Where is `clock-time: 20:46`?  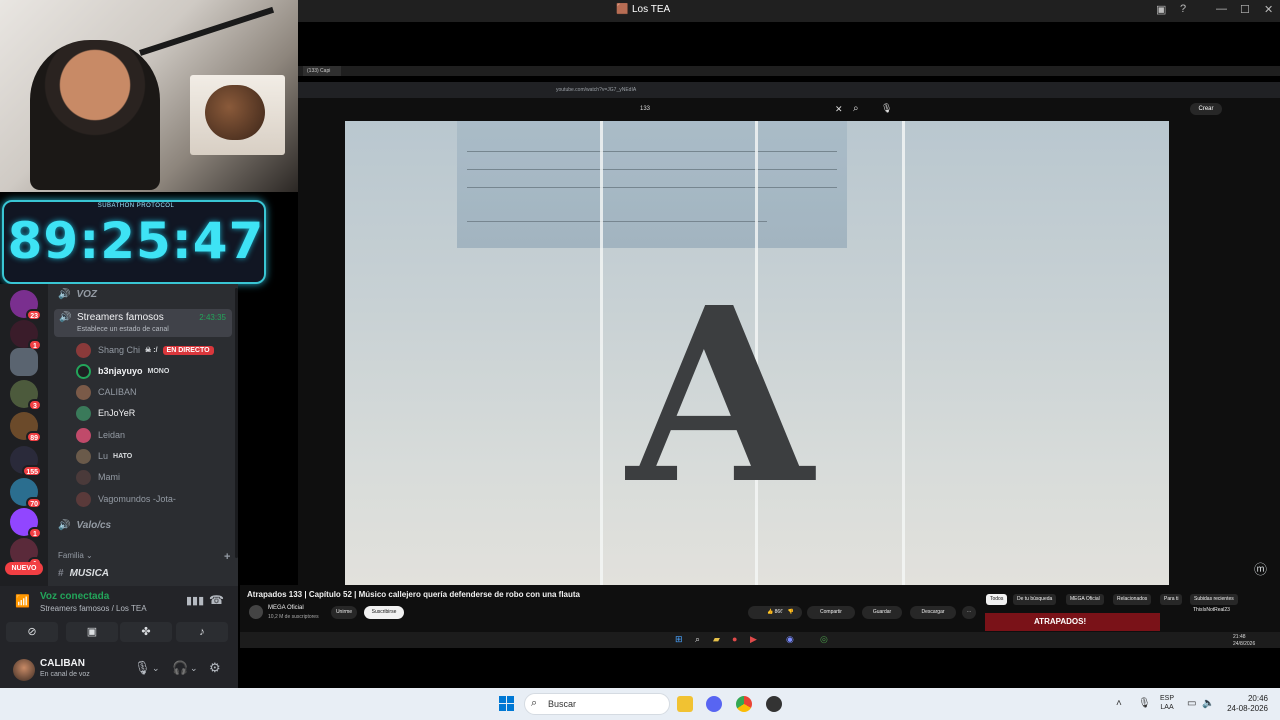 clock-time: 20:46 is located at coordinates (1257, 698).